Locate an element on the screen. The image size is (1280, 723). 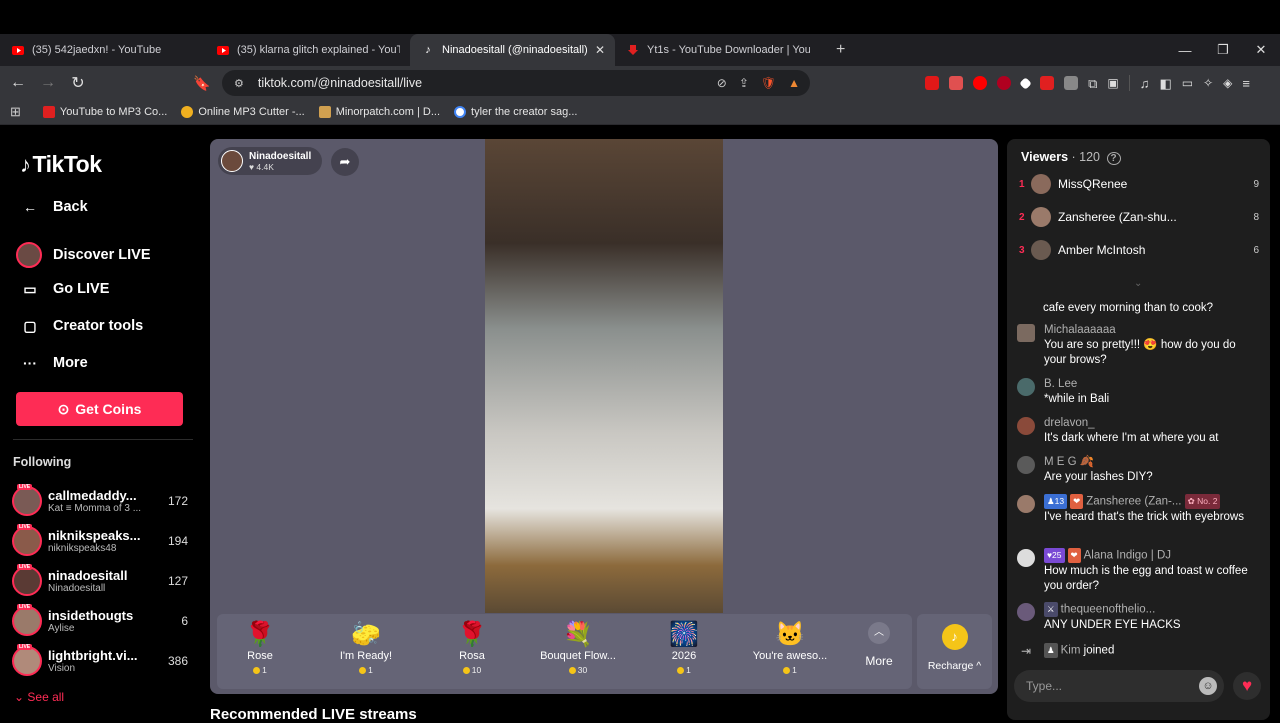
message-user: Alana Indigo | DJ is located at coordinates (1127, 556).